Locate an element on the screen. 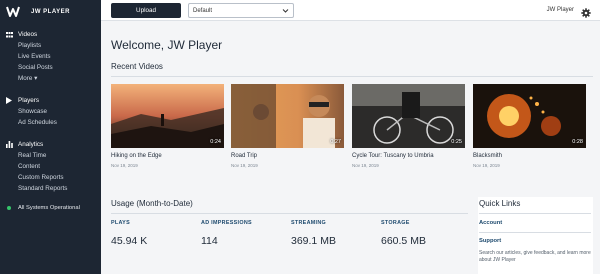 This screenshot has height=274, width=600. metric-plays: PLAYS 45.94 K is located at coordinates (129, 233).